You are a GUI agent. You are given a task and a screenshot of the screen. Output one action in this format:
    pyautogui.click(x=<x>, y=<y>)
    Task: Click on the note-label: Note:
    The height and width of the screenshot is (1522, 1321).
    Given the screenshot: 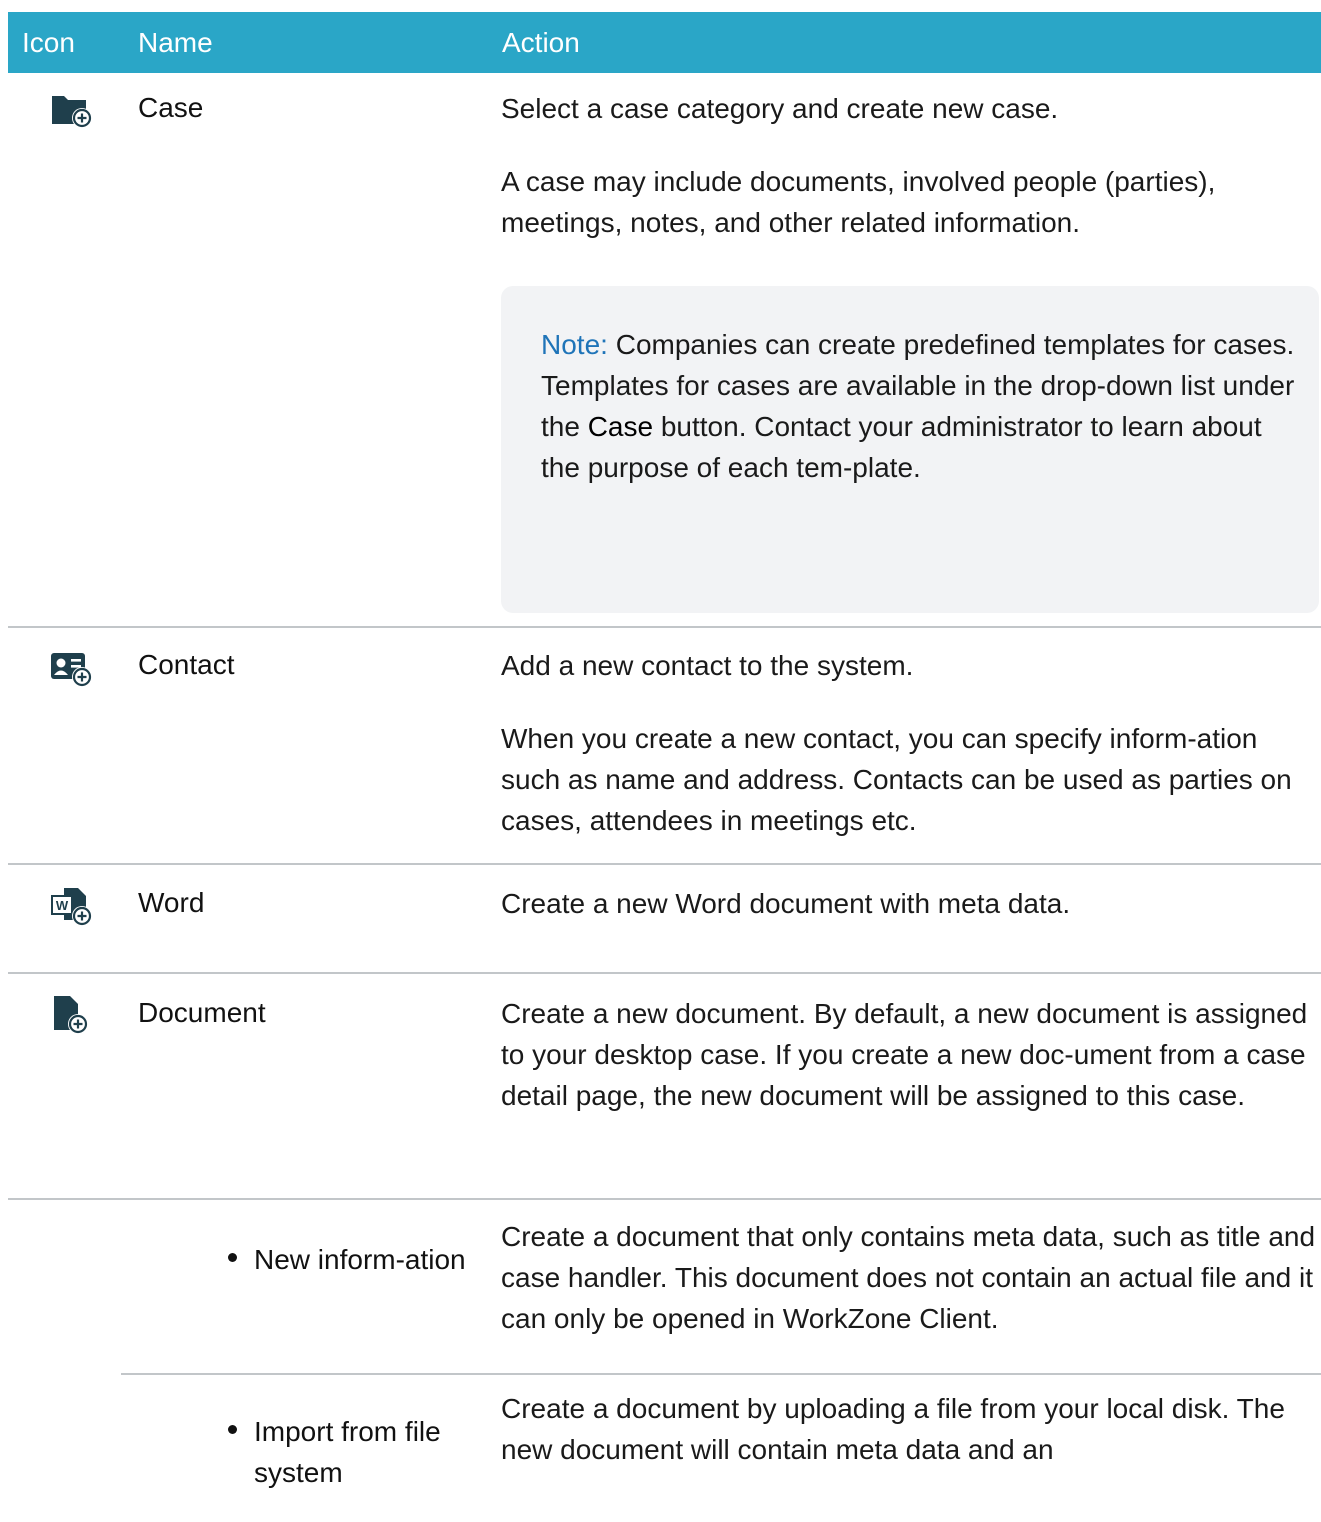 What is the action you would take?
    pyautogui.click(x=574, y=344)
    